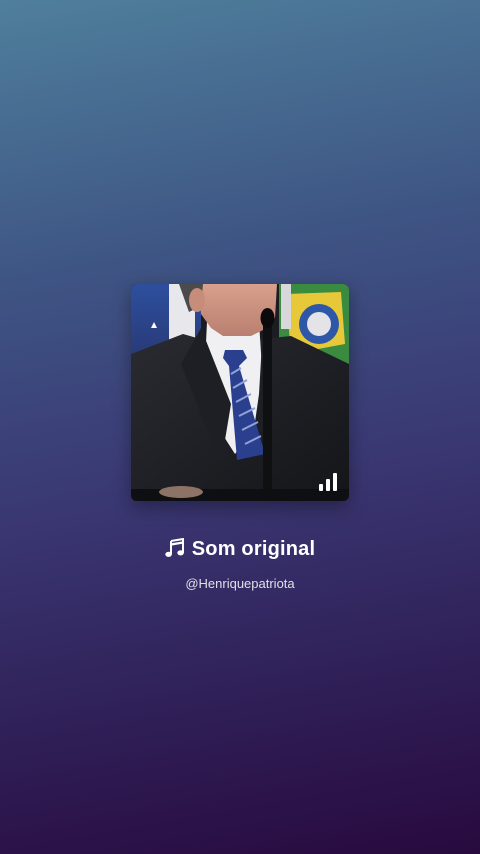 The height and width of the screenshot is (854, 480). I want to click on cover-image, so click(240, 392).